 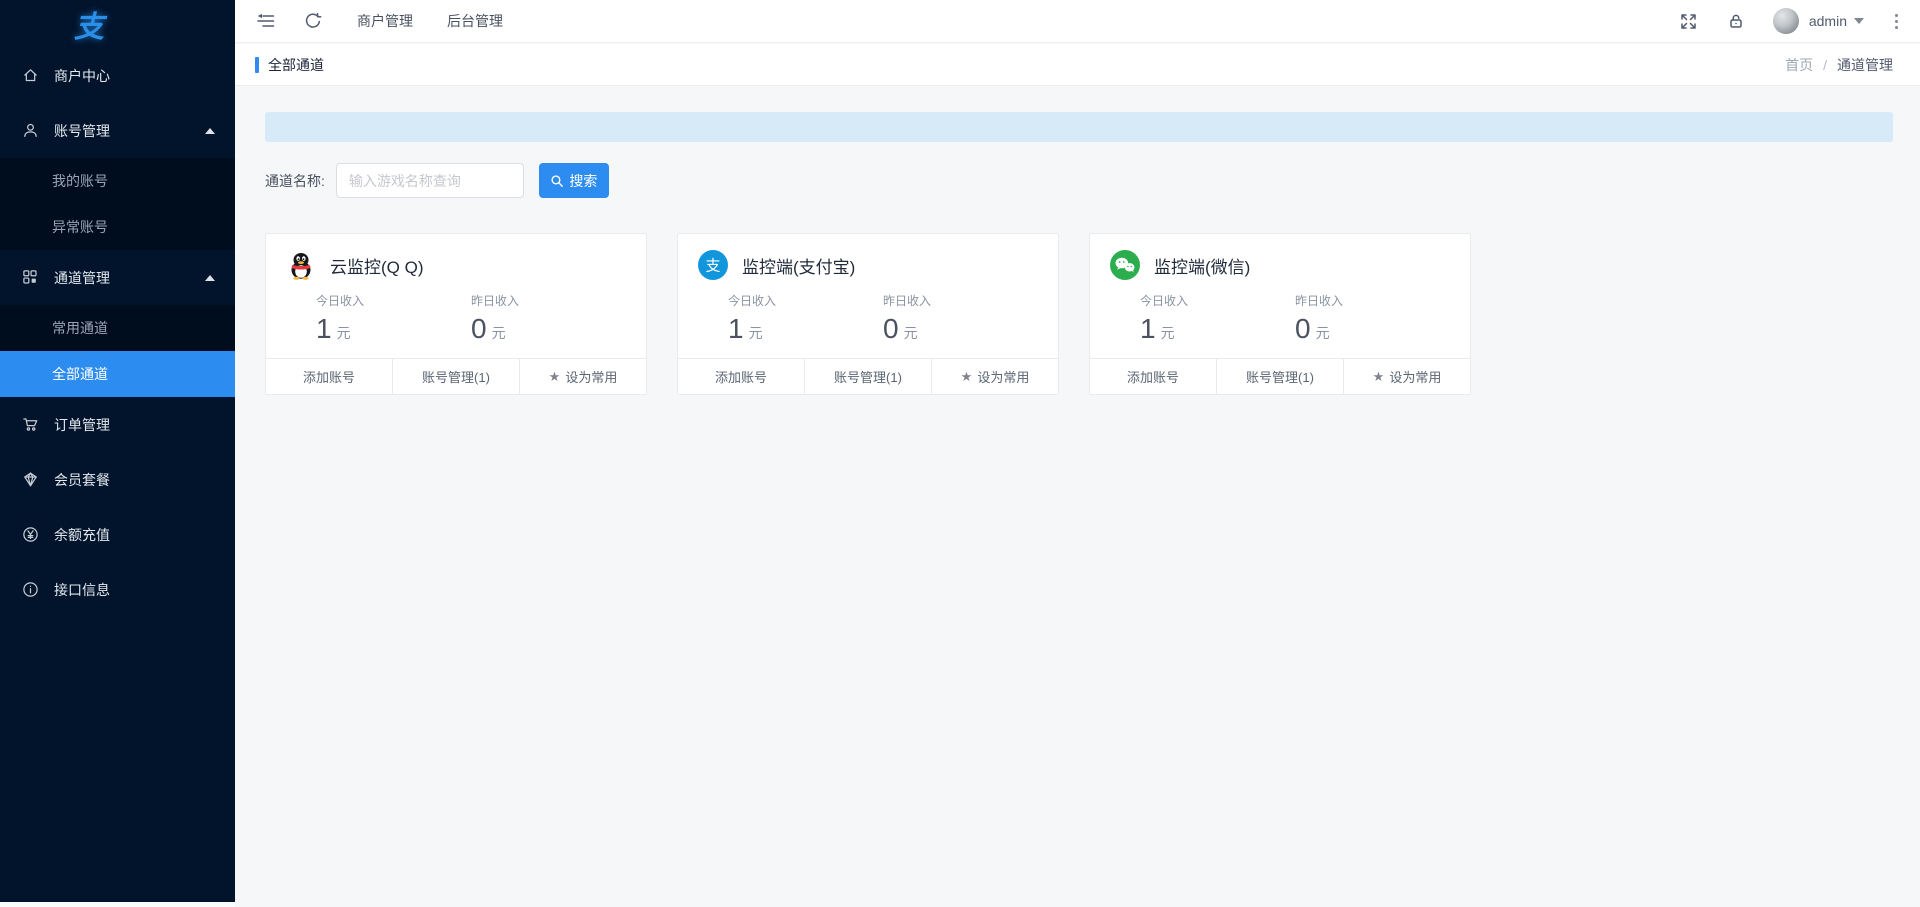 What do you see at coordinates (1865, 64) in the screenshot?
I see `breadcrumb-current: 通道管理` at bounding box center [1865, 64].